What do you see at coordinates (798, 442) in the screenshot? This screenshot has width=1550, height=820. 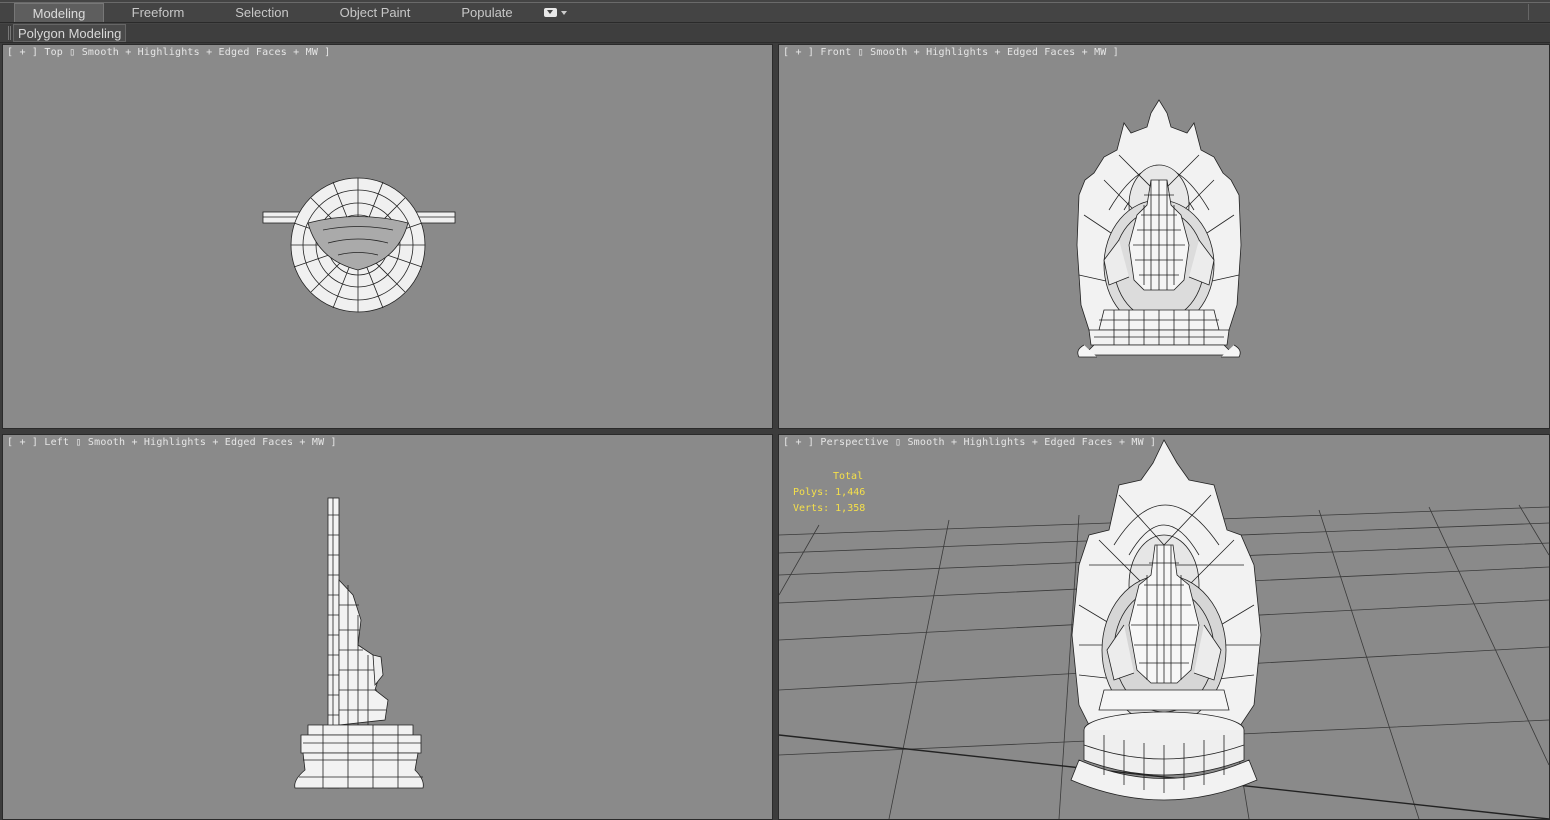 I see `viewport-perspective-plus-menu: [ + ]` at bounding box center [798, 442].